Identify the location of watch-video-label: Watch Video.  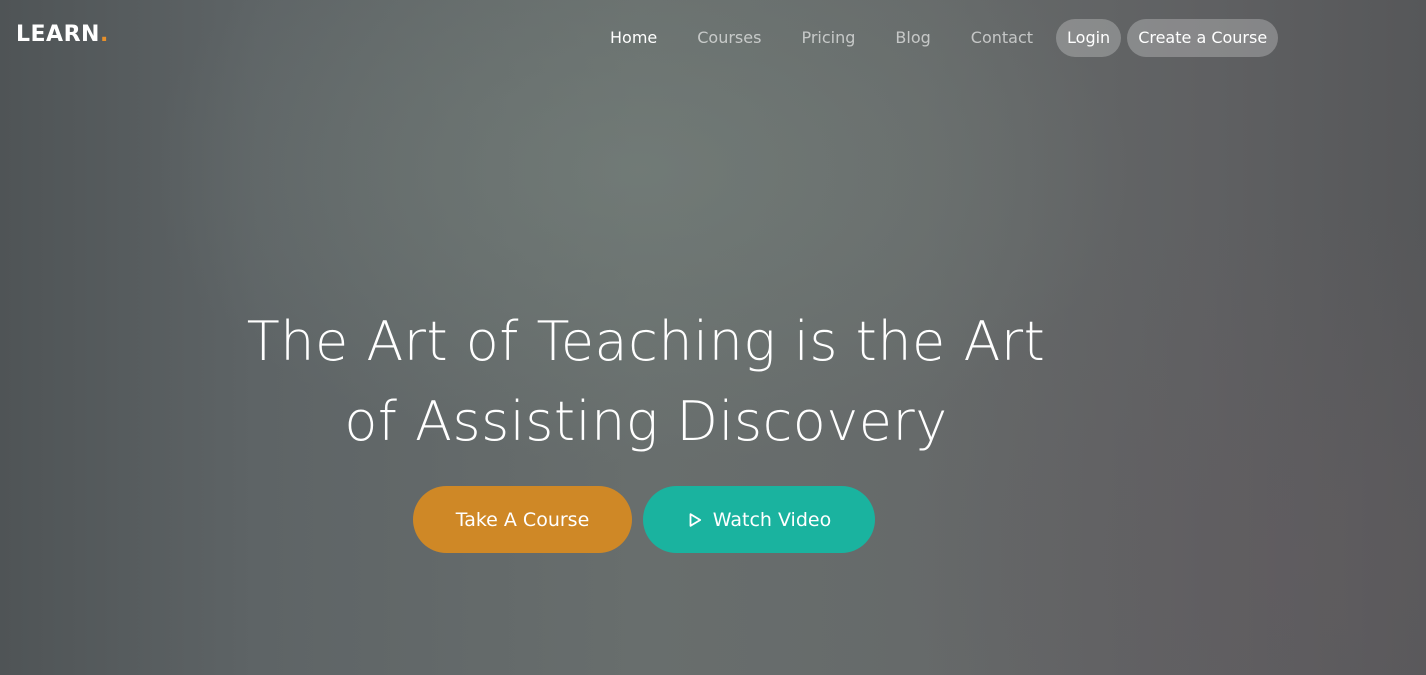
(772, 519).